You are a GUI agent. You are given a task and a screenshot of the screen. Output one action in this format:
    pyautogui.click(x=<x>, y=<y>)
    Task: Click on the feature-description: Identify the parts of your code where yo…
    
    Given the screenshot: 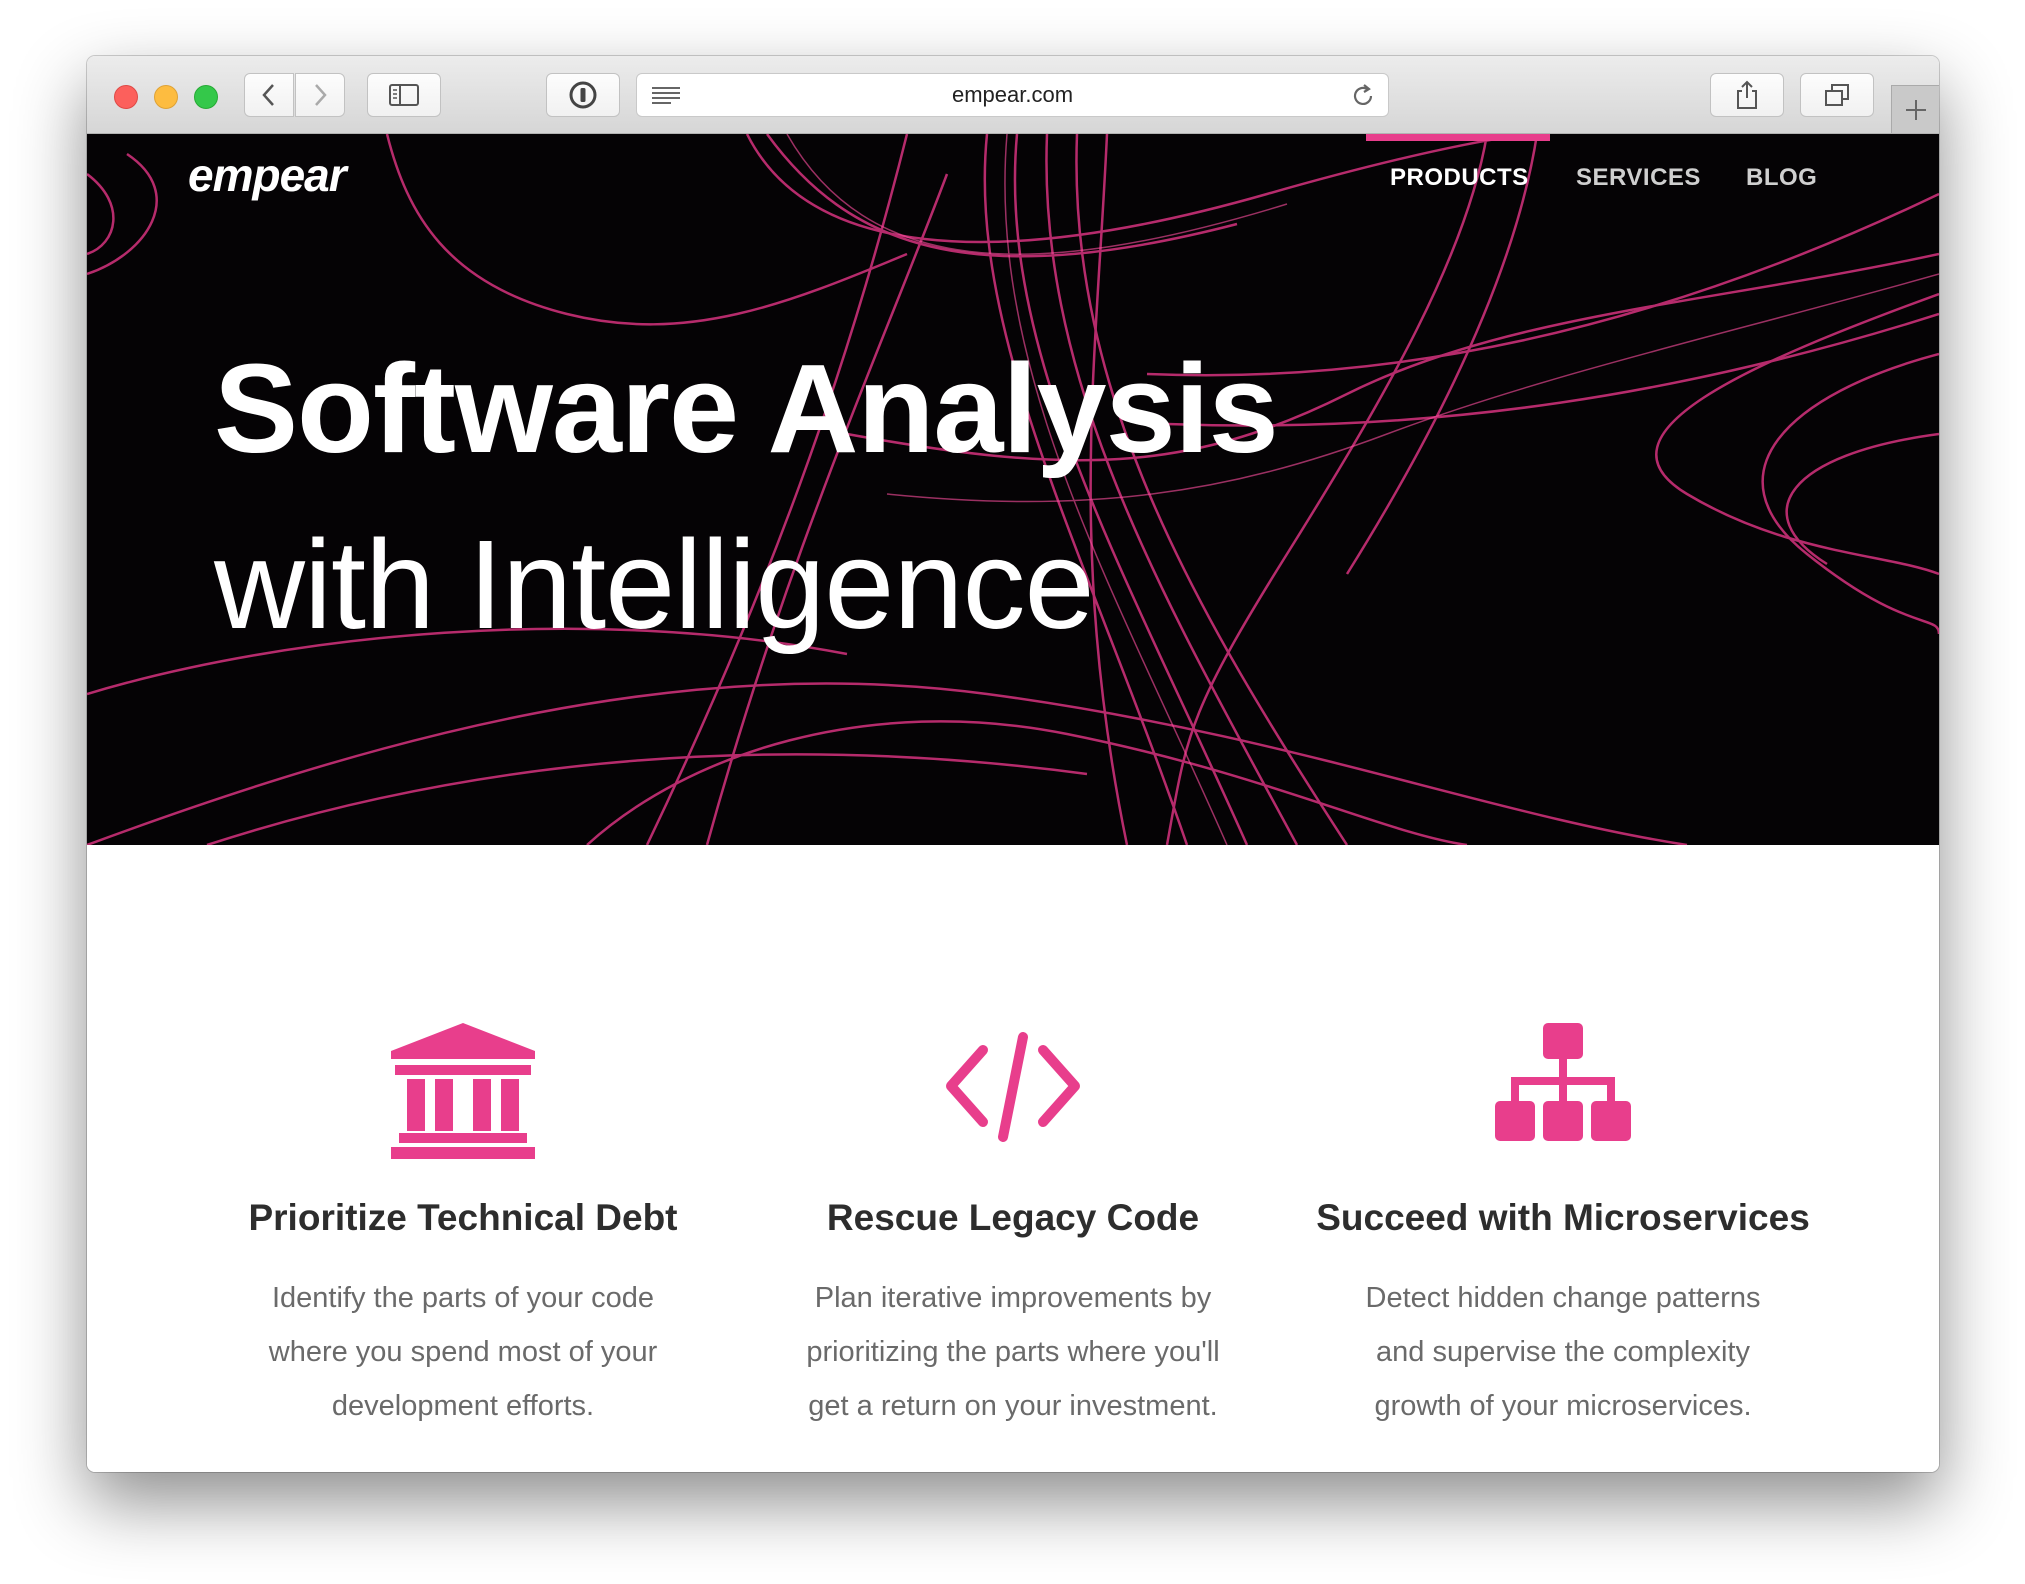 What is the action you would take?
    pyautogui.click(x=463, y=1352)
    